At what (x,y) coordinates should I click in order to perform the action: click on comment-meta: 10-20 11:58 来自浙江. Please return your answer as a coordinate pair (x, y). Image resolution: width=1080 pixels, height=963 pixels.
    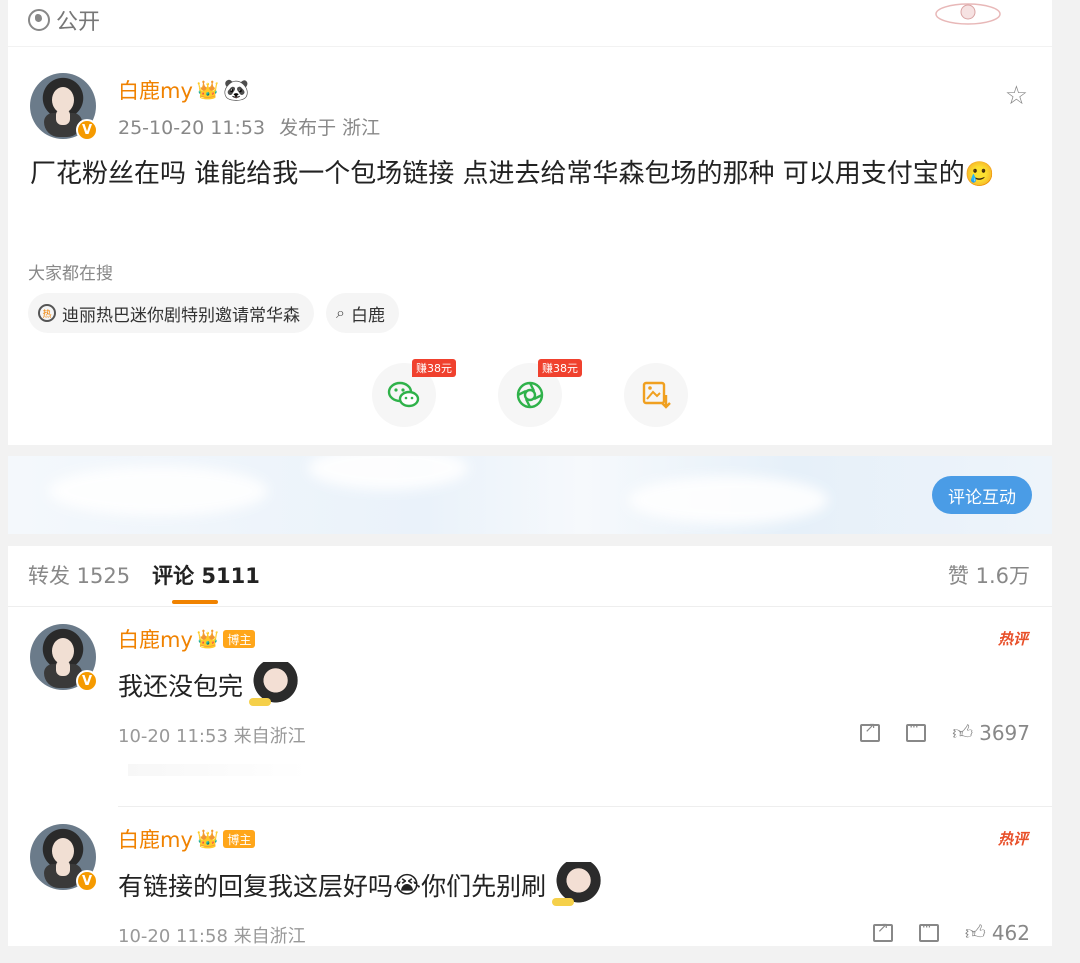
    Looking at the image, I should click on (212, 936).